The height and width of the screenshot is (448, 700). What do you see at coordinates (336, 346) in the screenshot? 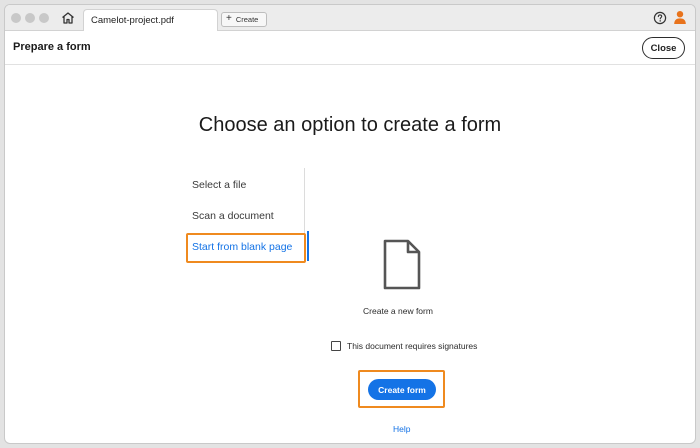
I see `signature-checkbox` at bounding box center [336, 346].